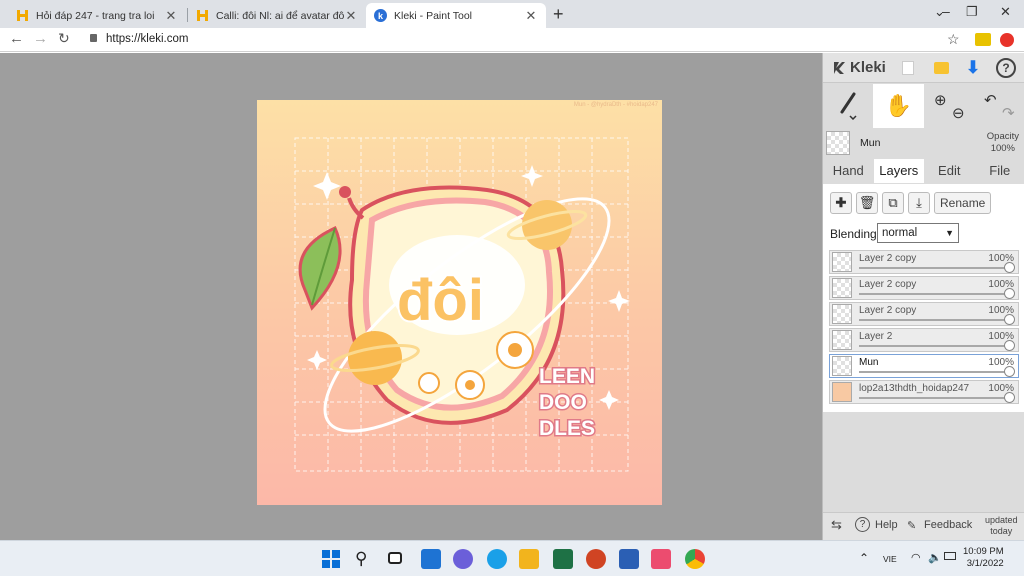 The width and height of the screenshot is (1024, 576). Describe the element at coordinates (433, 15) in the screenshot. I see `tab-title: Kleki - Paint Tool` at that location.